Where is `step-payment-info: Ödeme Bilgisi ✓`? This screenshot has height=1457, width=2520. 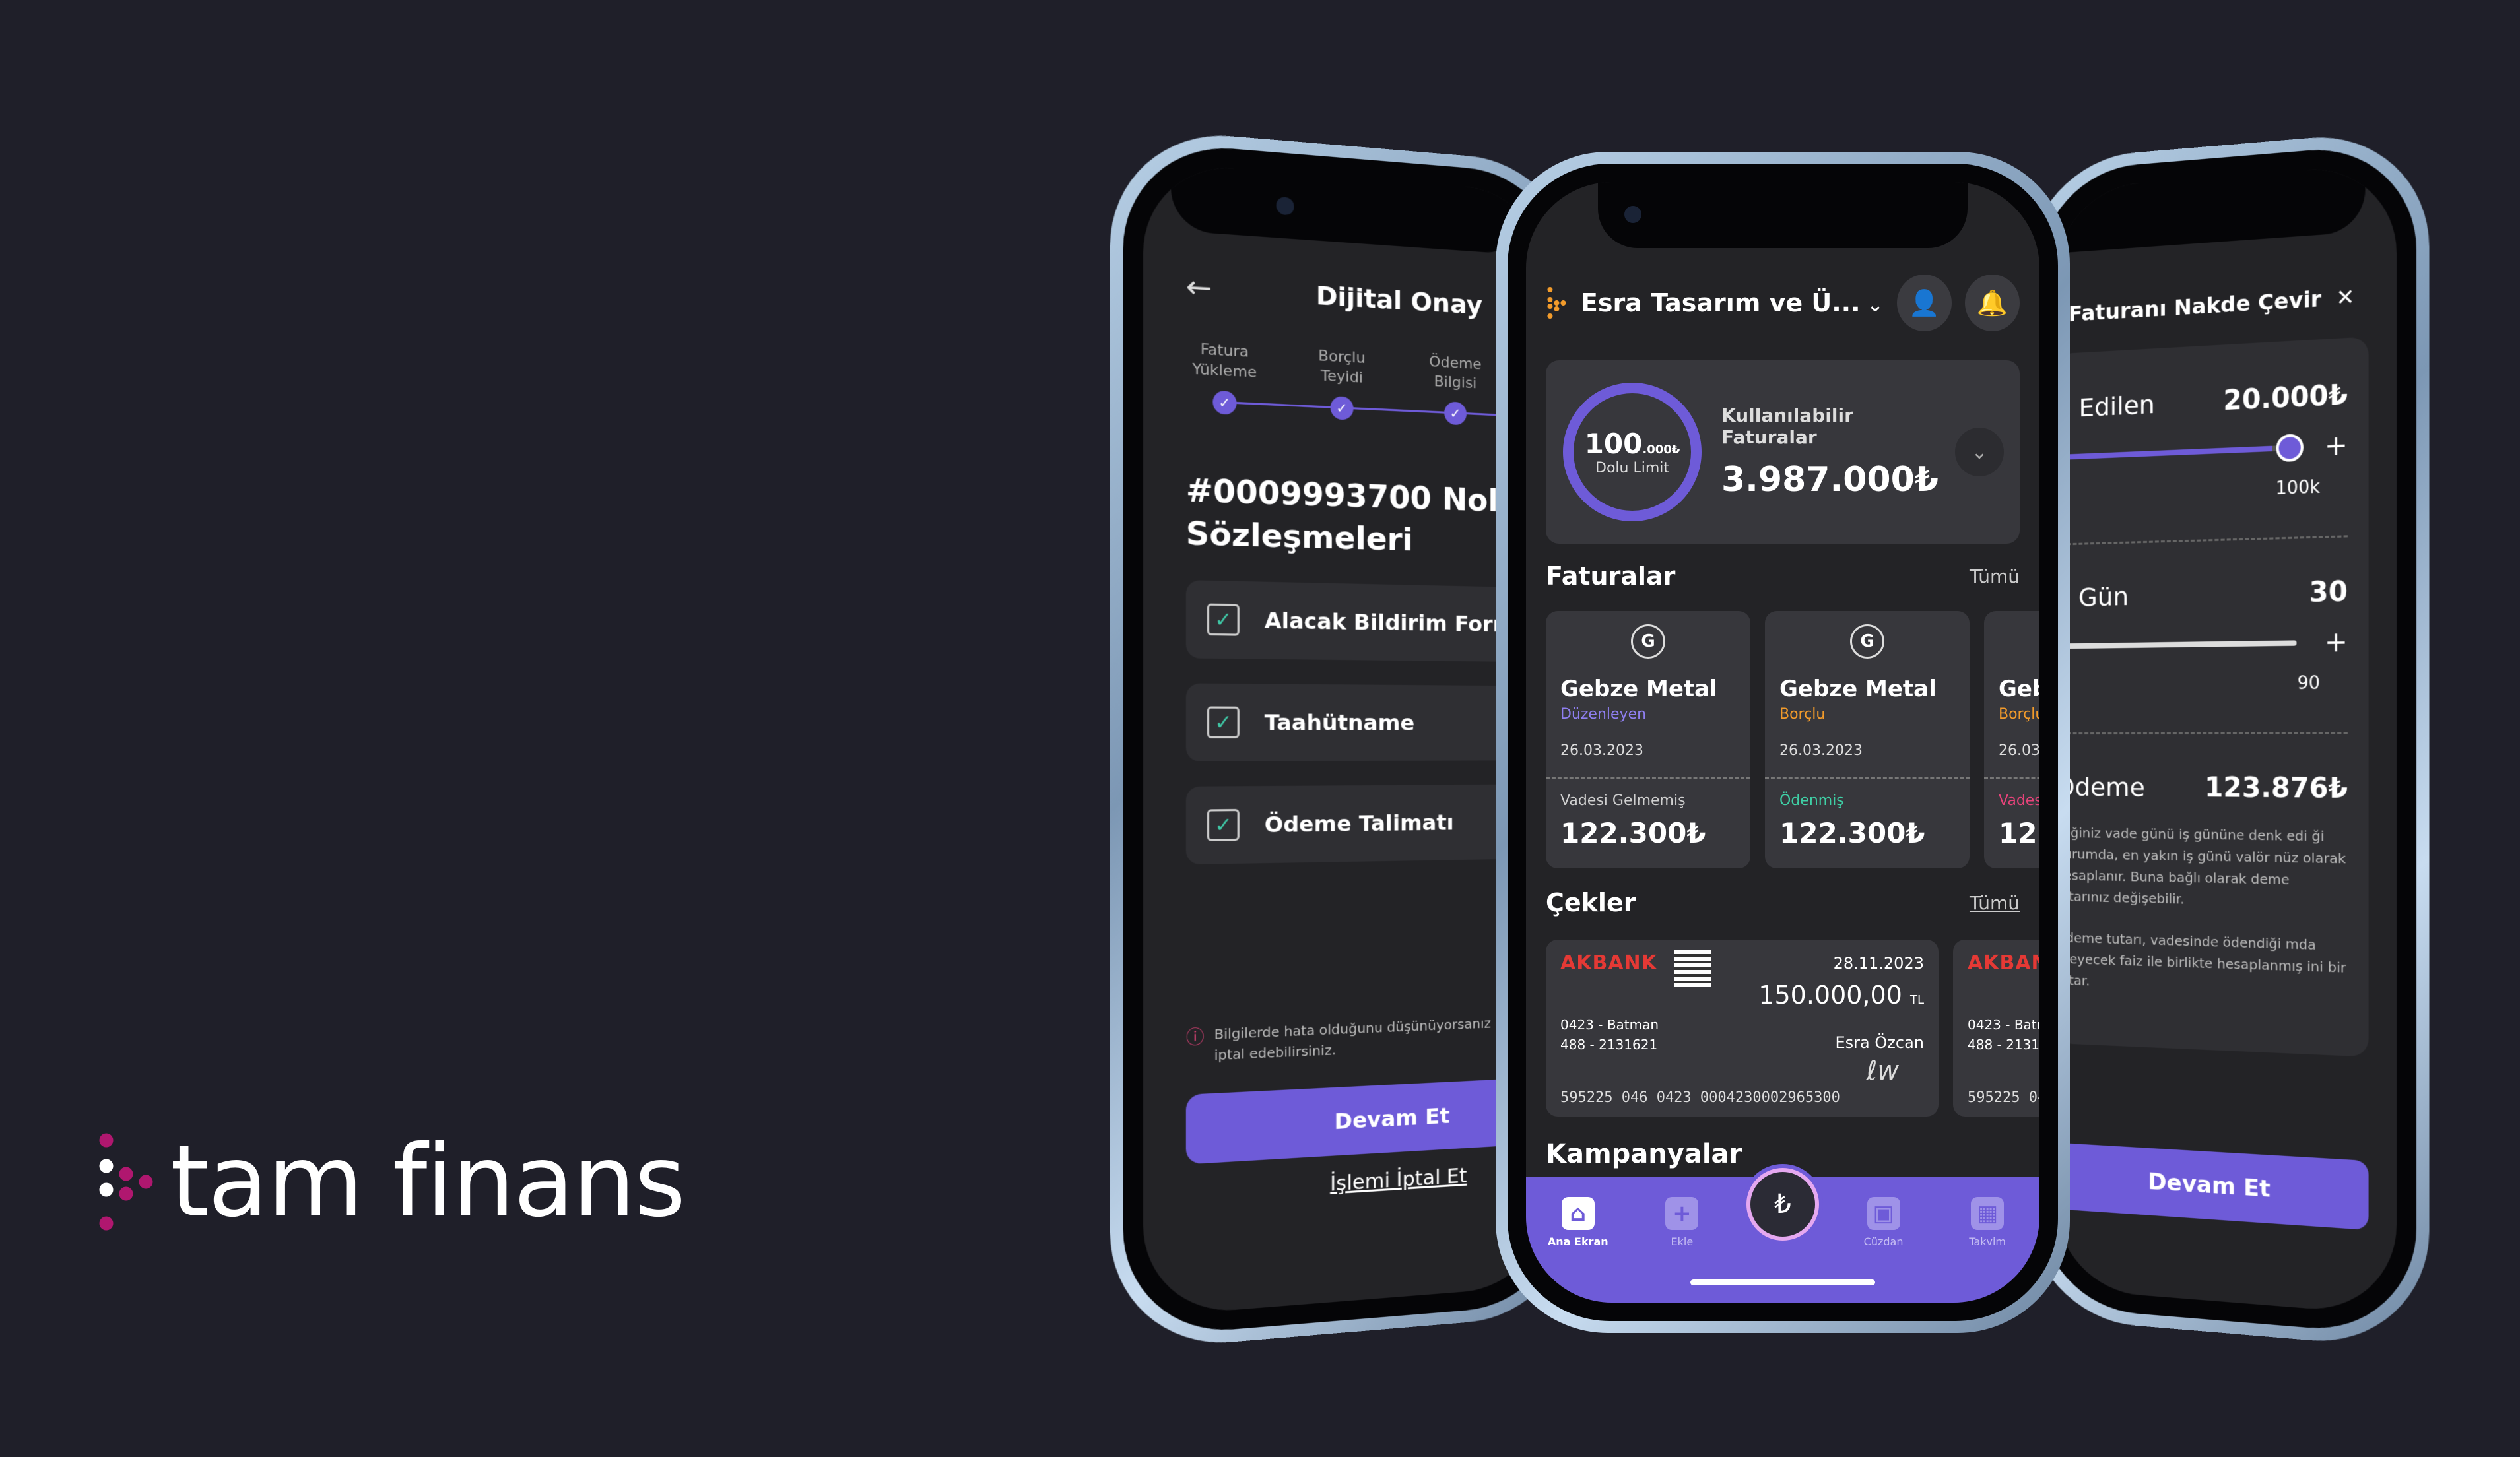 step-payment-info: Ödeme Bilgisi ✓ is located at coordinates (1455, 389).